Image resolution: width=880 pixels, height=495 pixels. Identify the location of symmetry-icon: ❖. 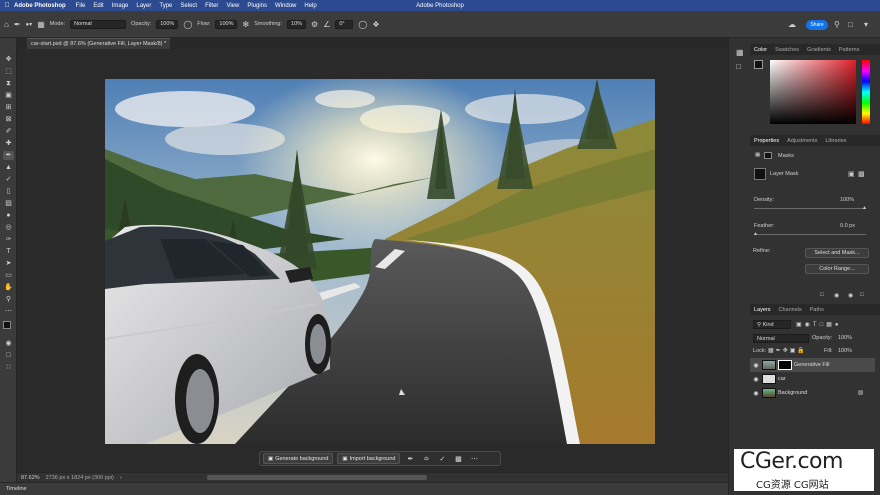
(375, 24).